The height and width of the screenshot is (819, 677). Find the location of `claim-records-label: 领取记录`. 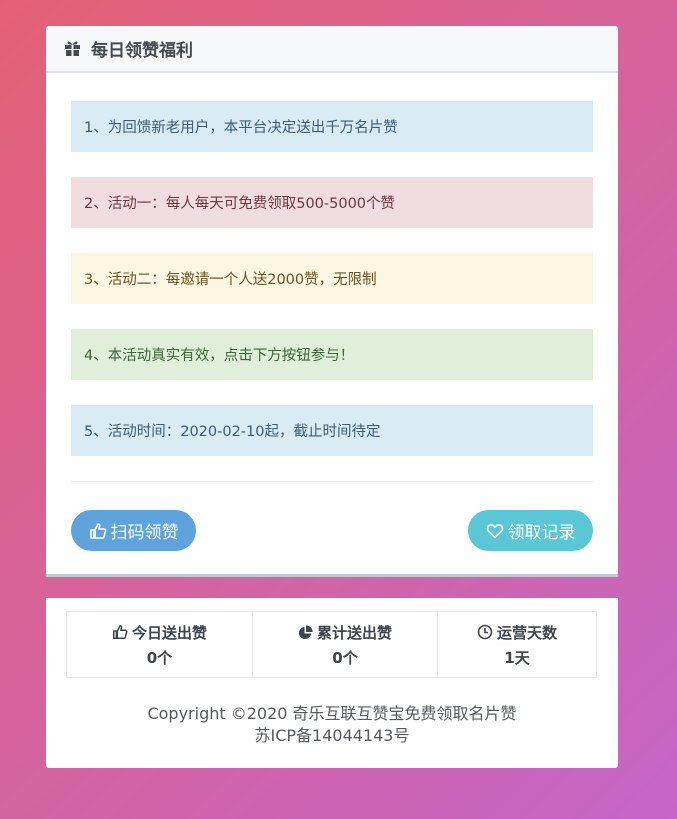

claim-records-label: 领取记录 is located at coordinates (541, 533).